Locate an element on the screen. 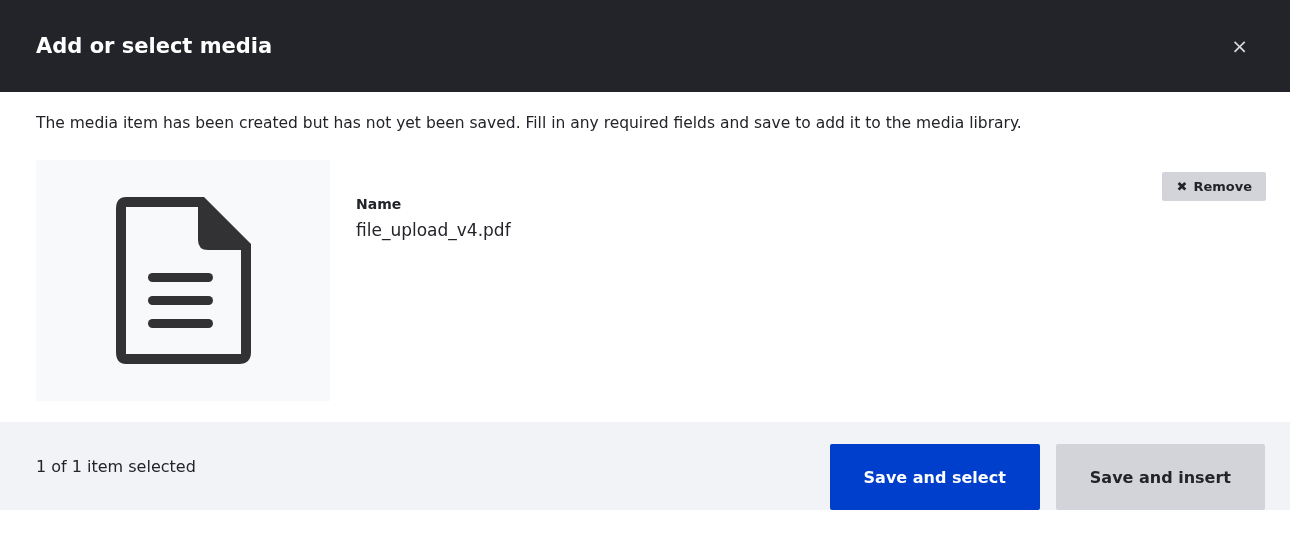  document-icon is located at coordinates (183, 280).